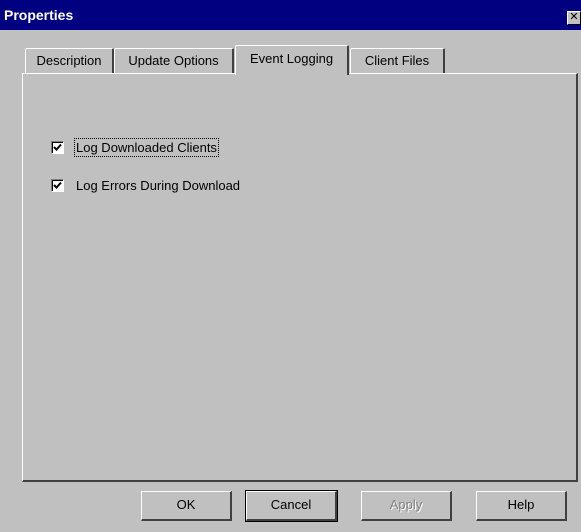 The width and height of the screenshot is (581, 532). I want to click on log-downloaded-clients-label: Log Downloaded Clients, so click(146, 147).